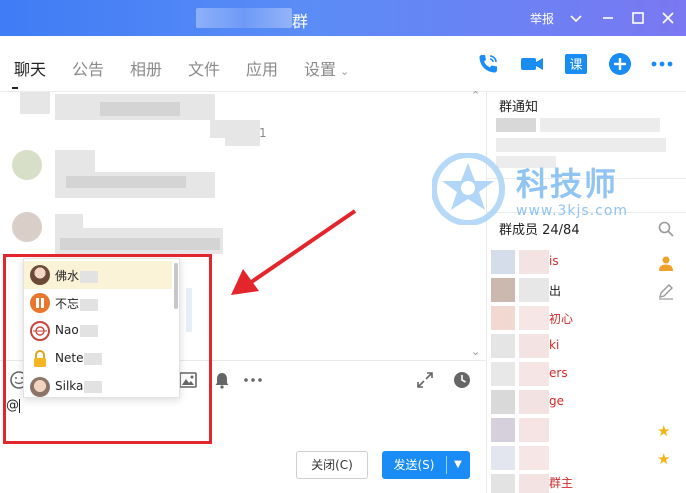  What do you see at coordinates (558, 373) in the screenshot?
I see `member-name: ers` at bounding box center [558, 373].